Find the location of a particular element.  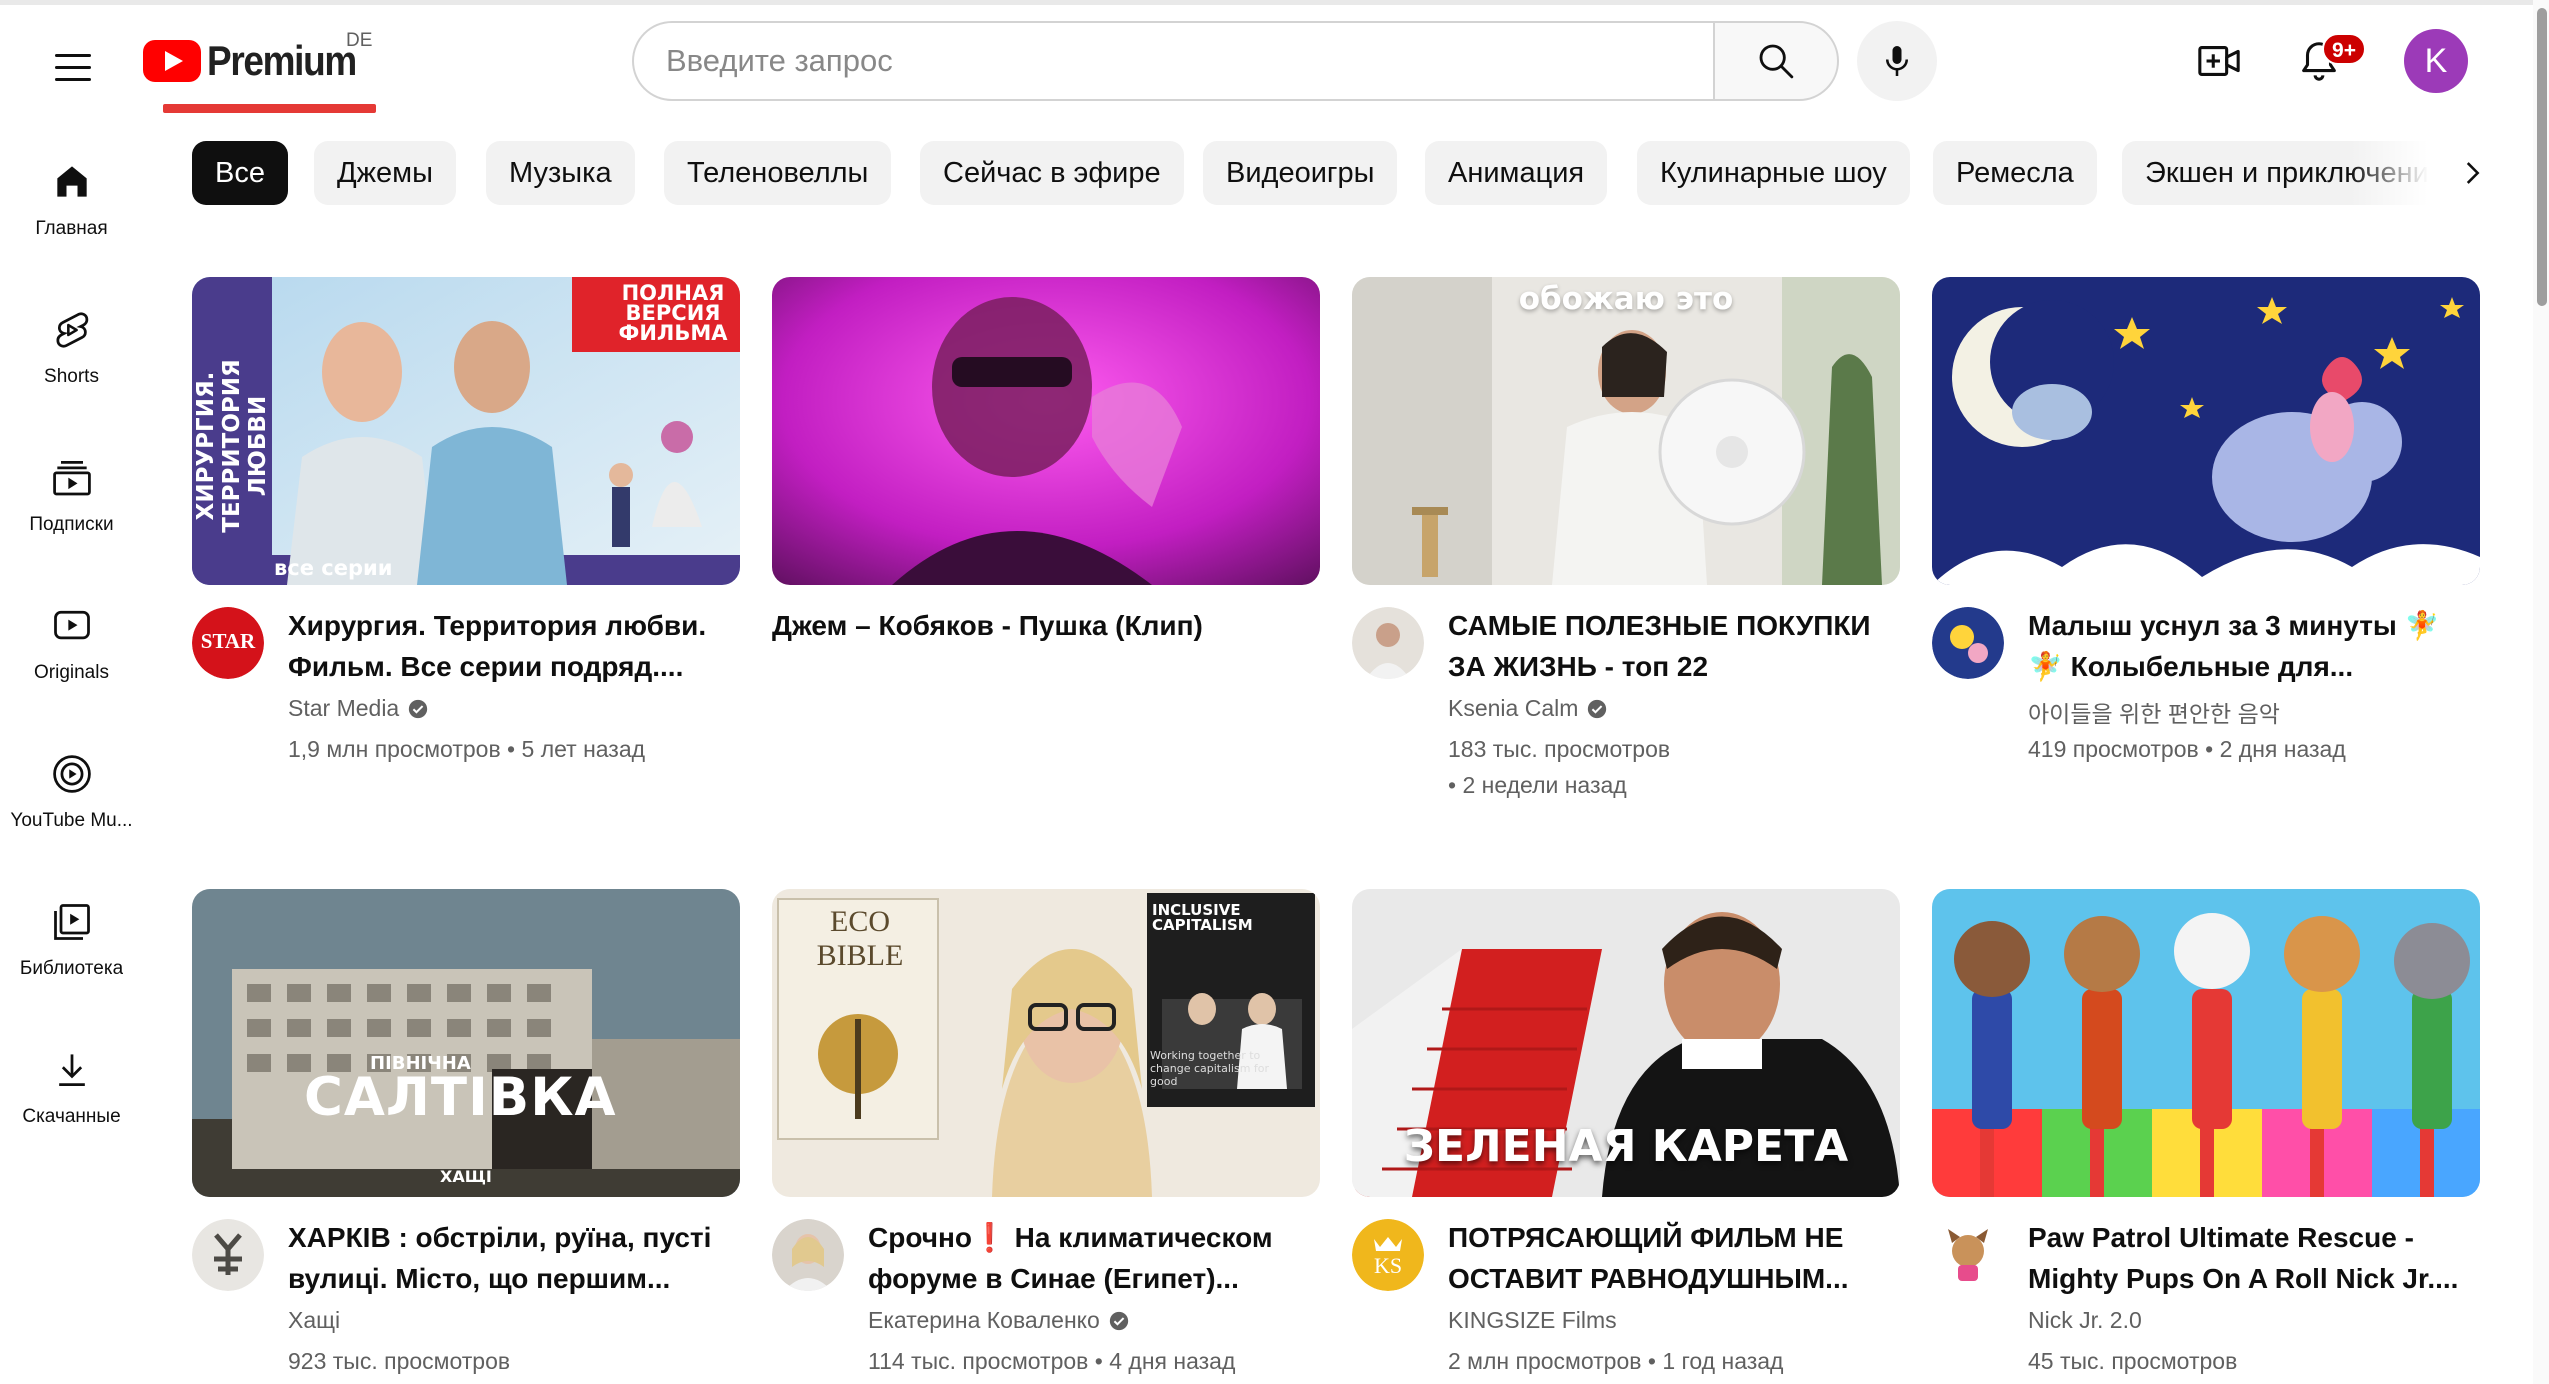

channel-name-row: Хащі is located at coordinates (314, 1320).